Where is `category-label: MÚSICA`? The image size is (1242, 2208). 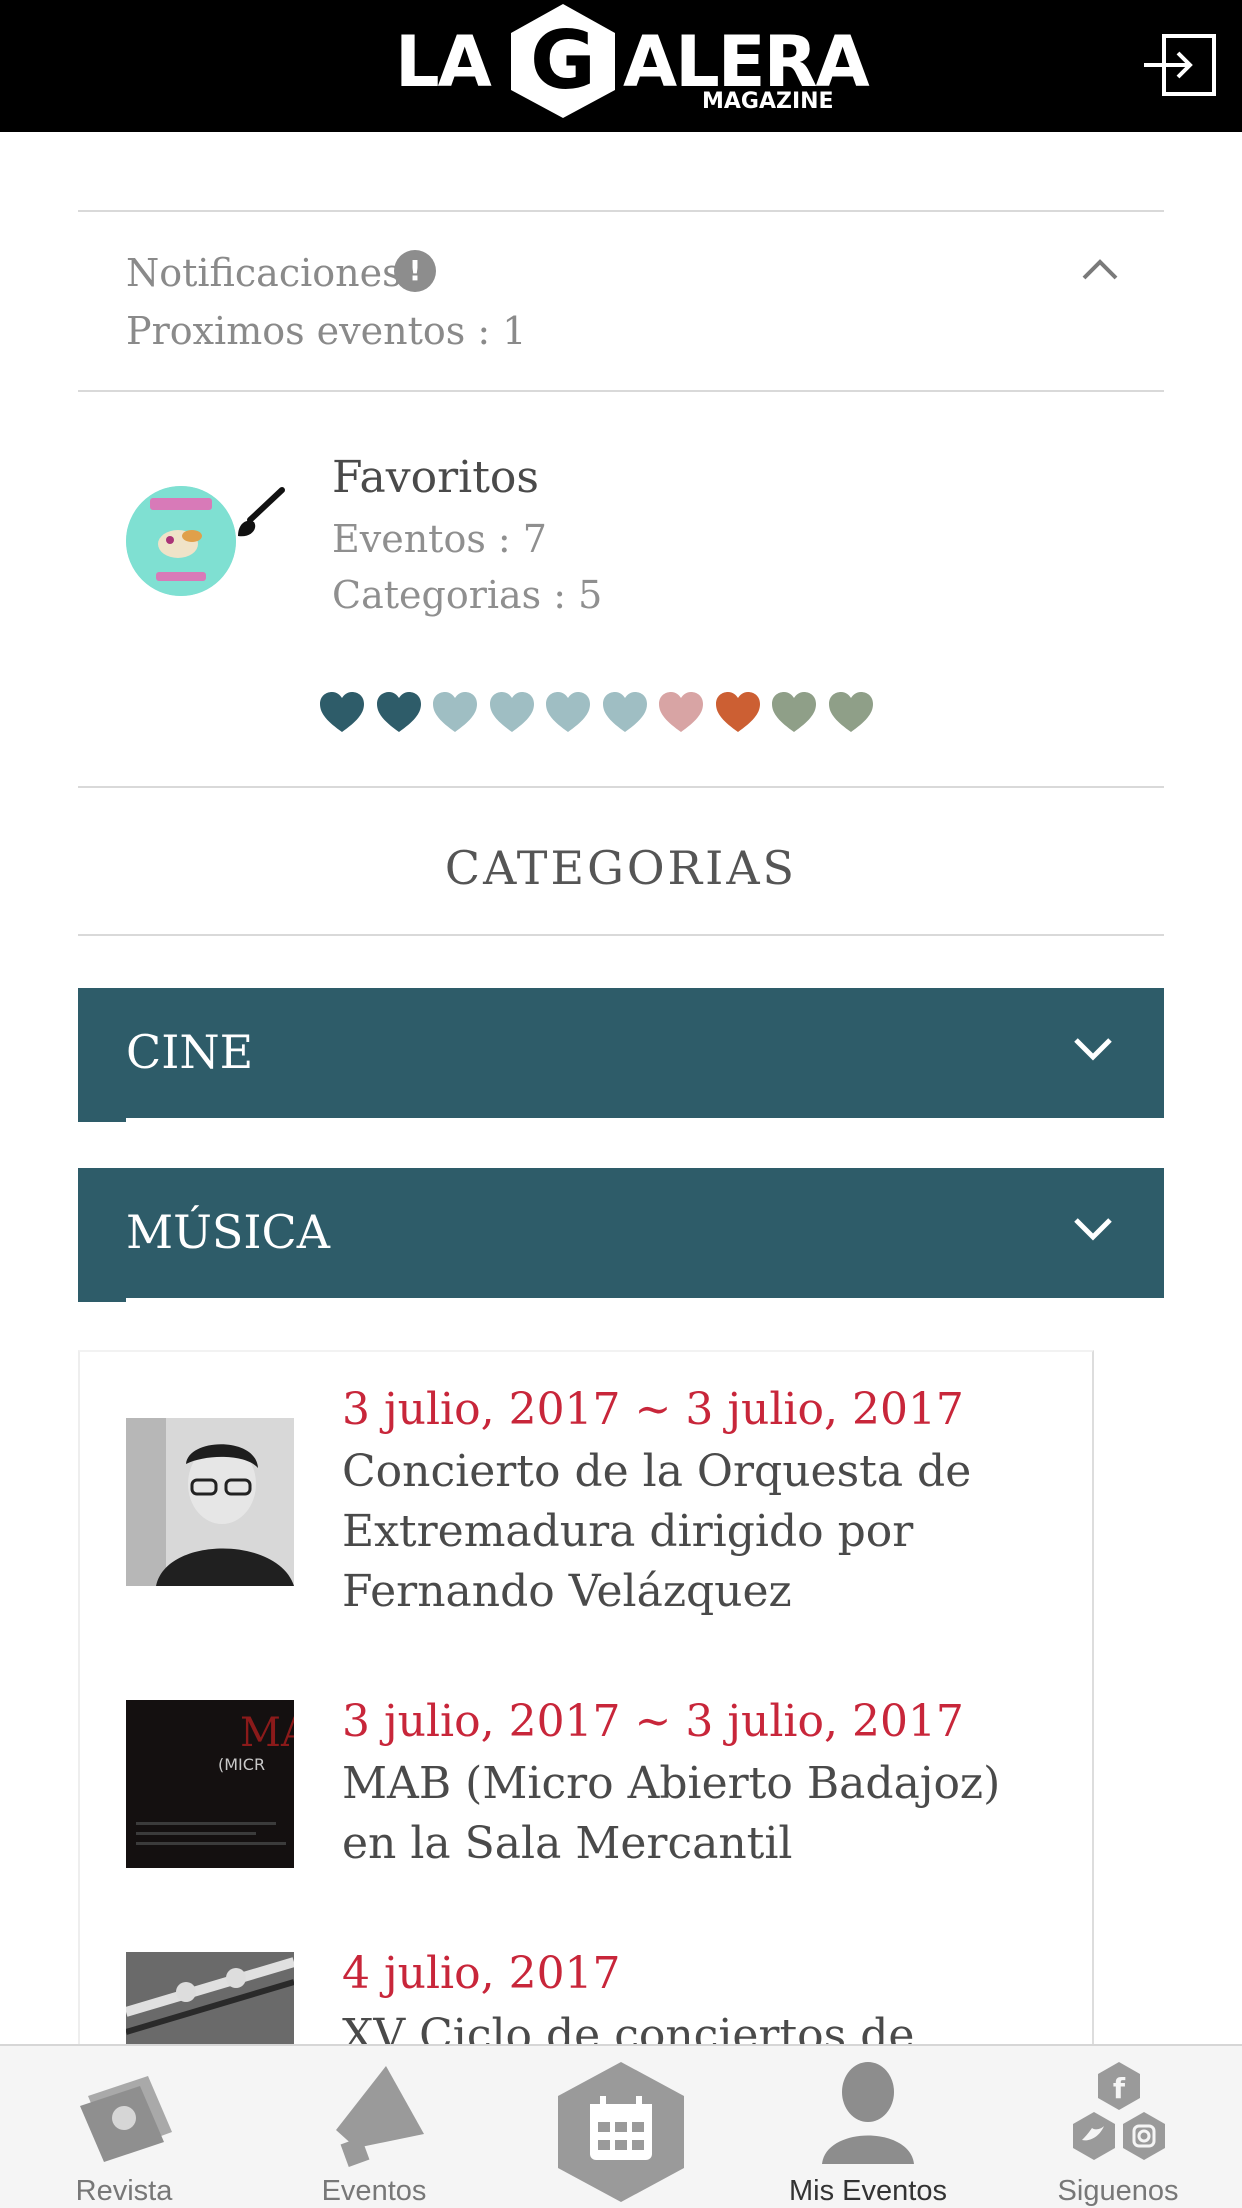
category-label: MÚSICA is located at coordinates (228, 1232).